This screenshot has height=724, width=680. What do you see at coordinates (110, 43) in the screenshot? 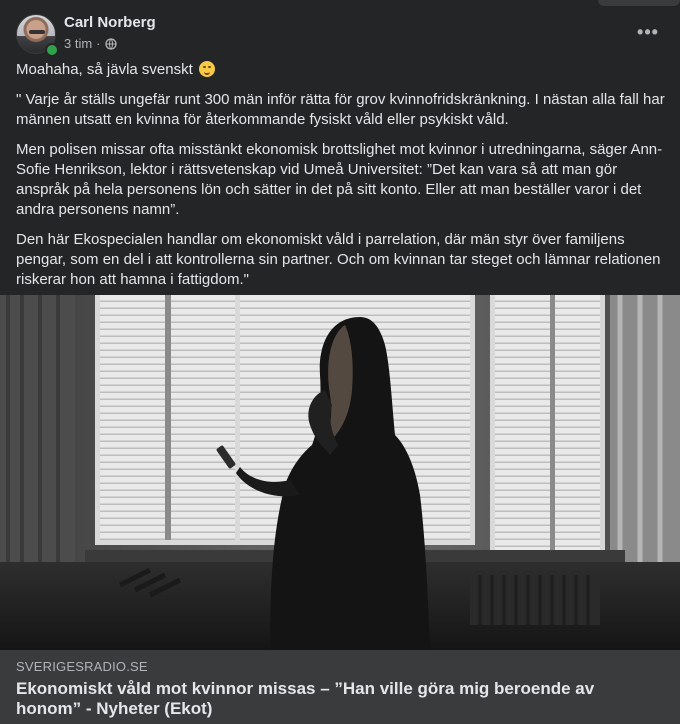
I see `globe-icon` at bounding box center [110, 43].